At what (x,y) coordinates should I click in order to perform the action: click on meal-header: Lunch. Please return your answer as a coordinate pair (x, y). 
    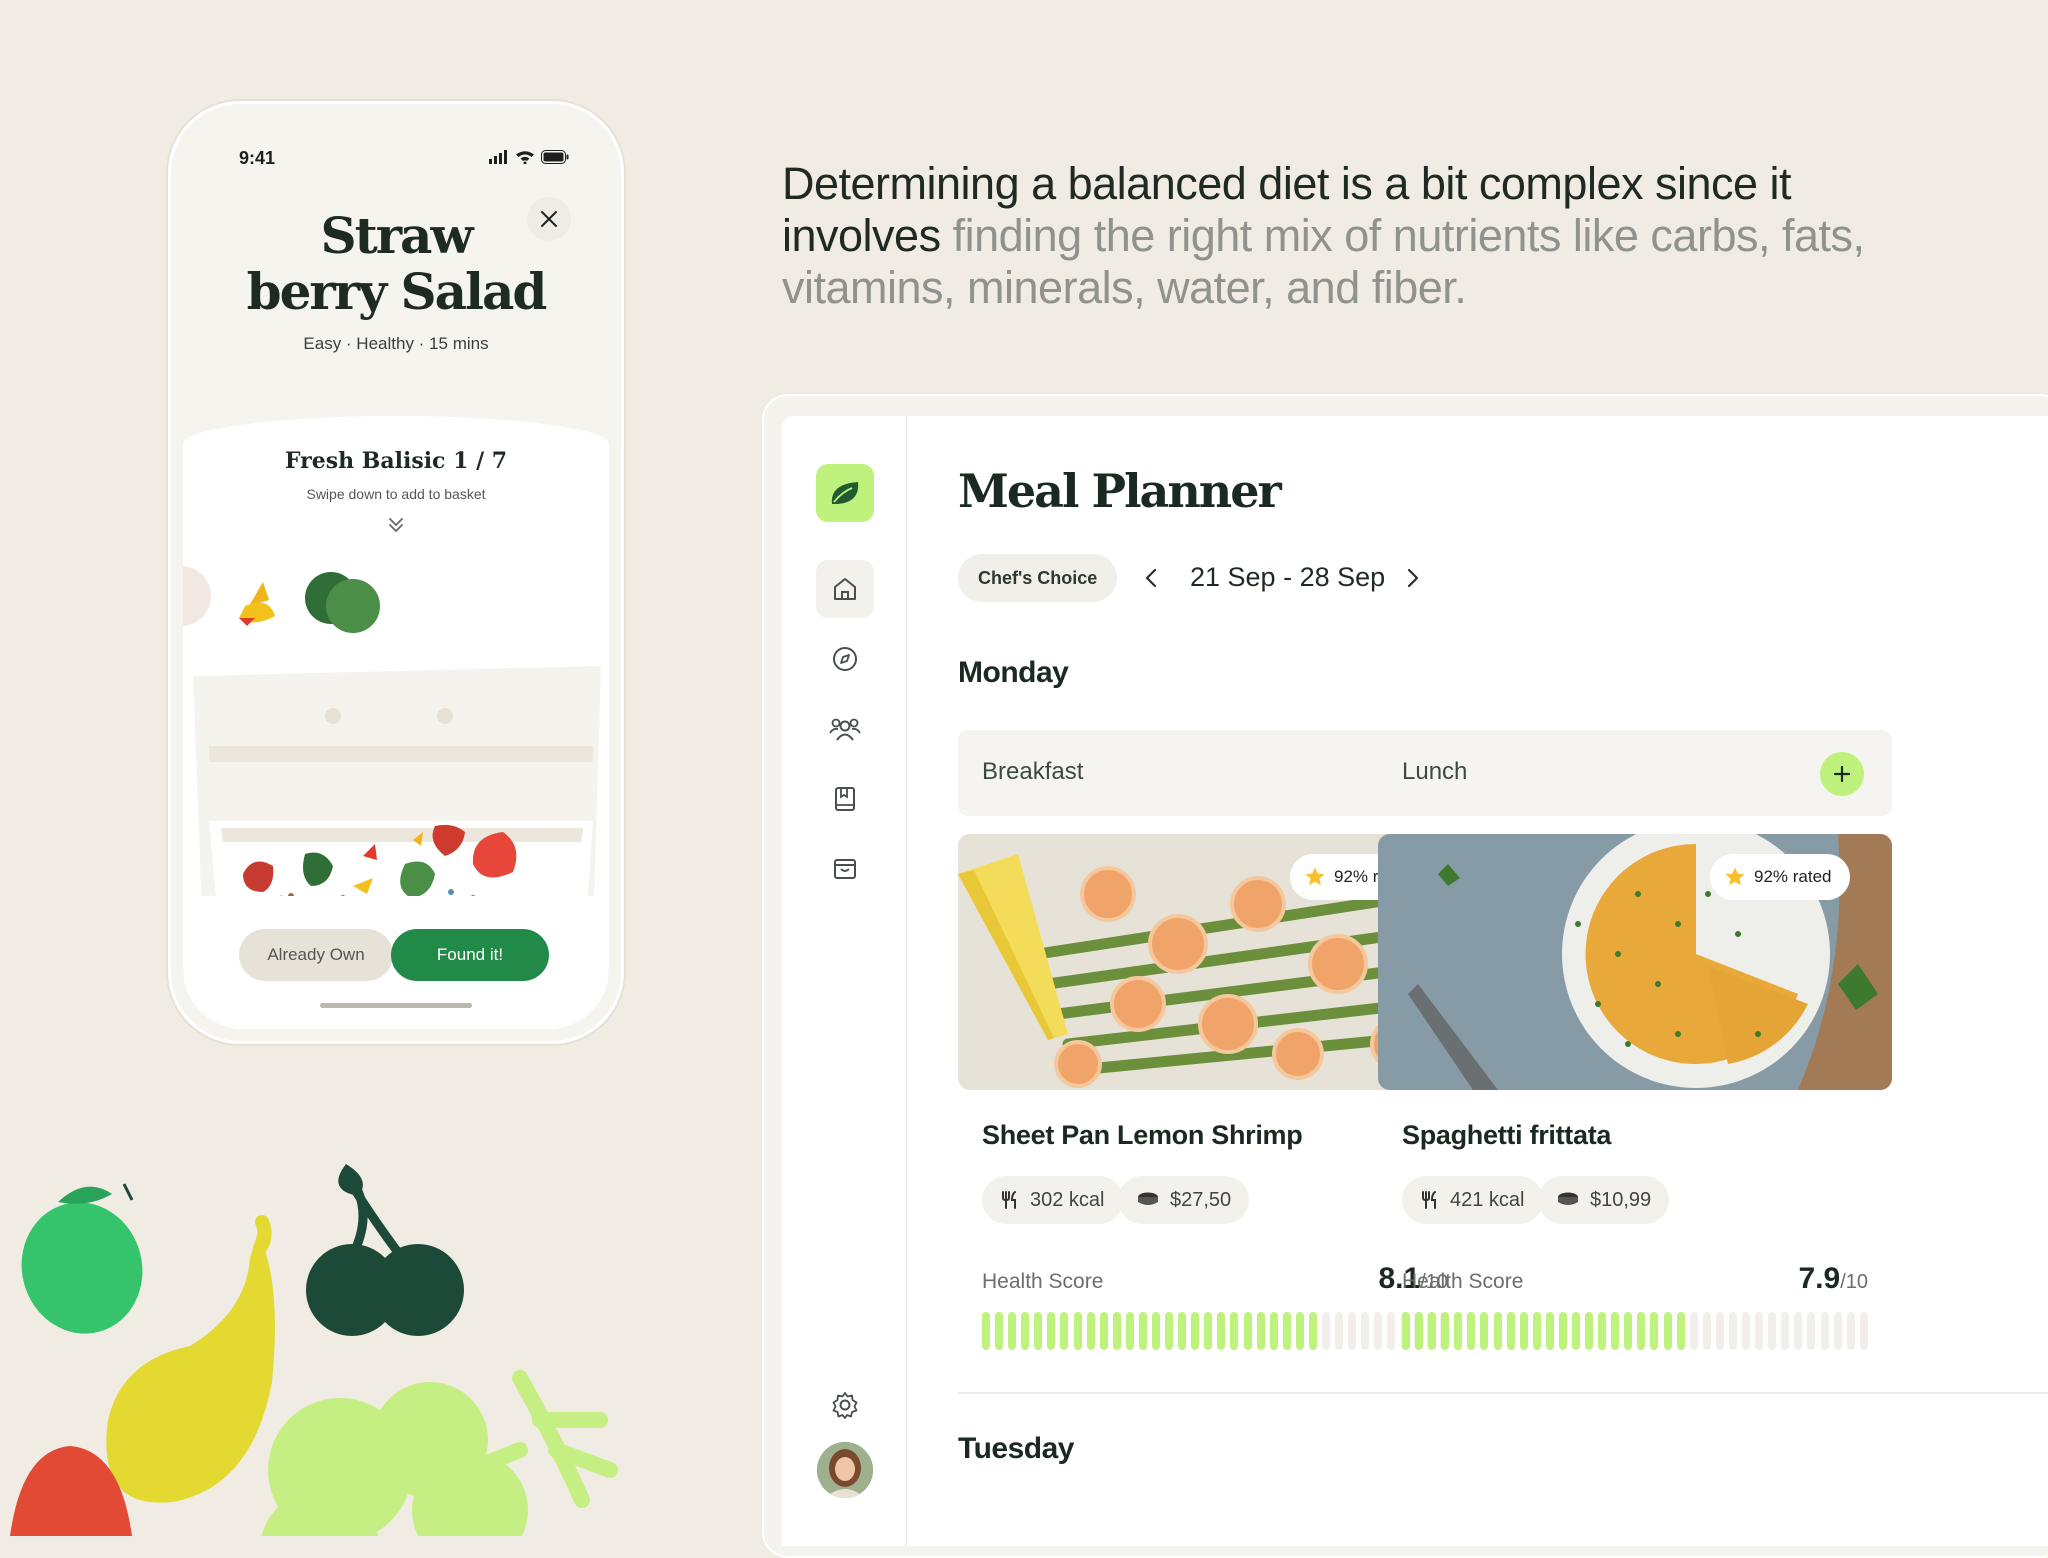
    Looking at the image, I should click on (1635, 773).